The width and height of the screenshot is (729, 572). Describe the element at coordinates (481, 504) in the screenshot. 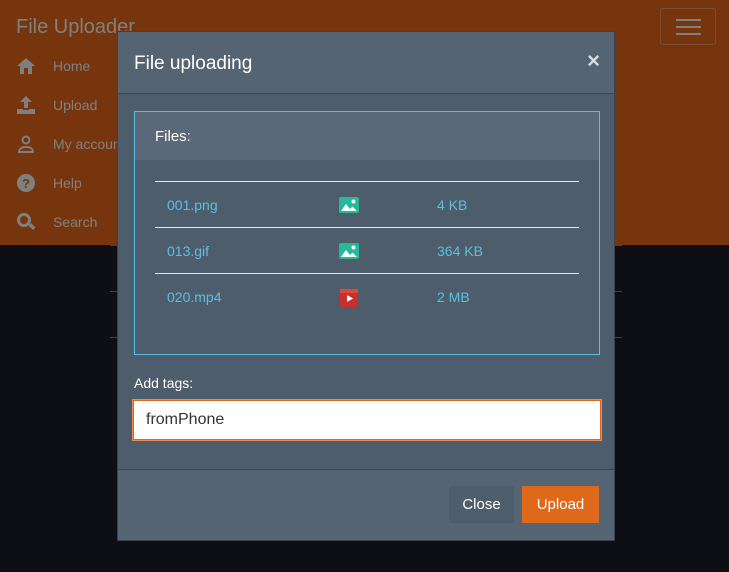

I see `close-button: Close` at that location.